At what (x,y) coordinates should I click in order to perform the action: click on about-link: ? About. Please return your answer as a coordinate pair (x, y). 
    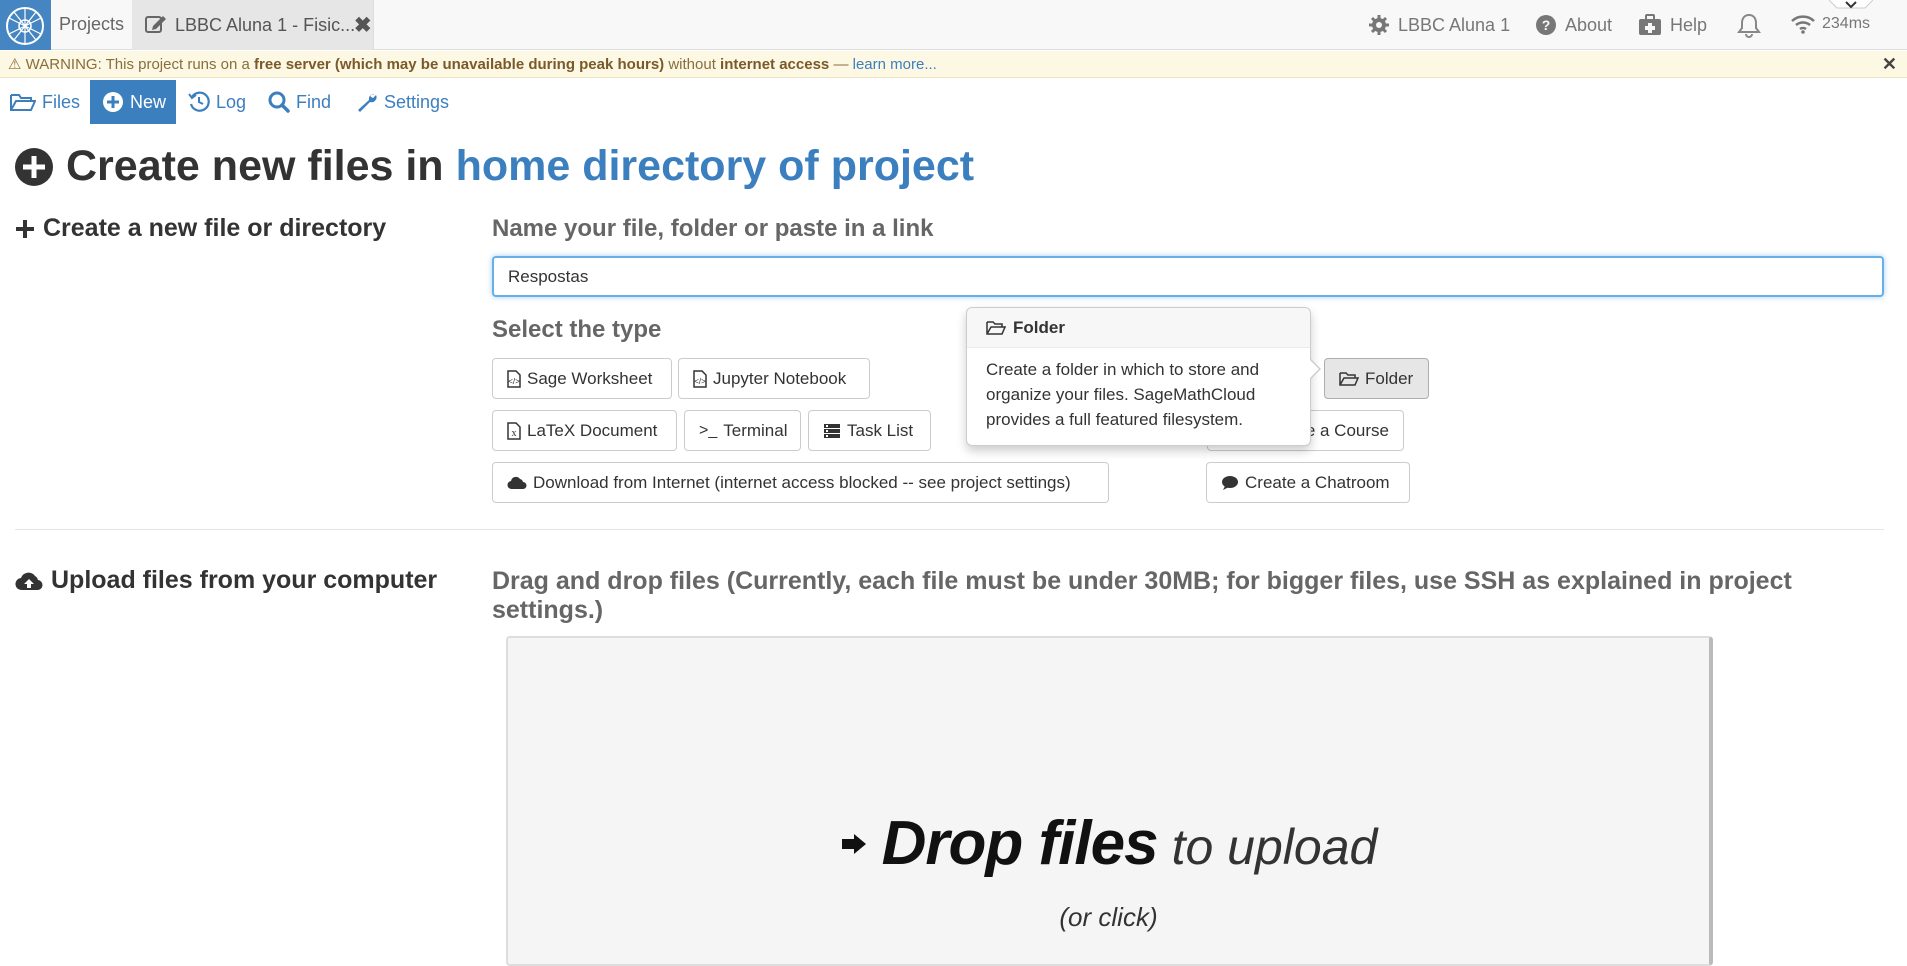
    Looking at the image, I should click on (1573, 25).